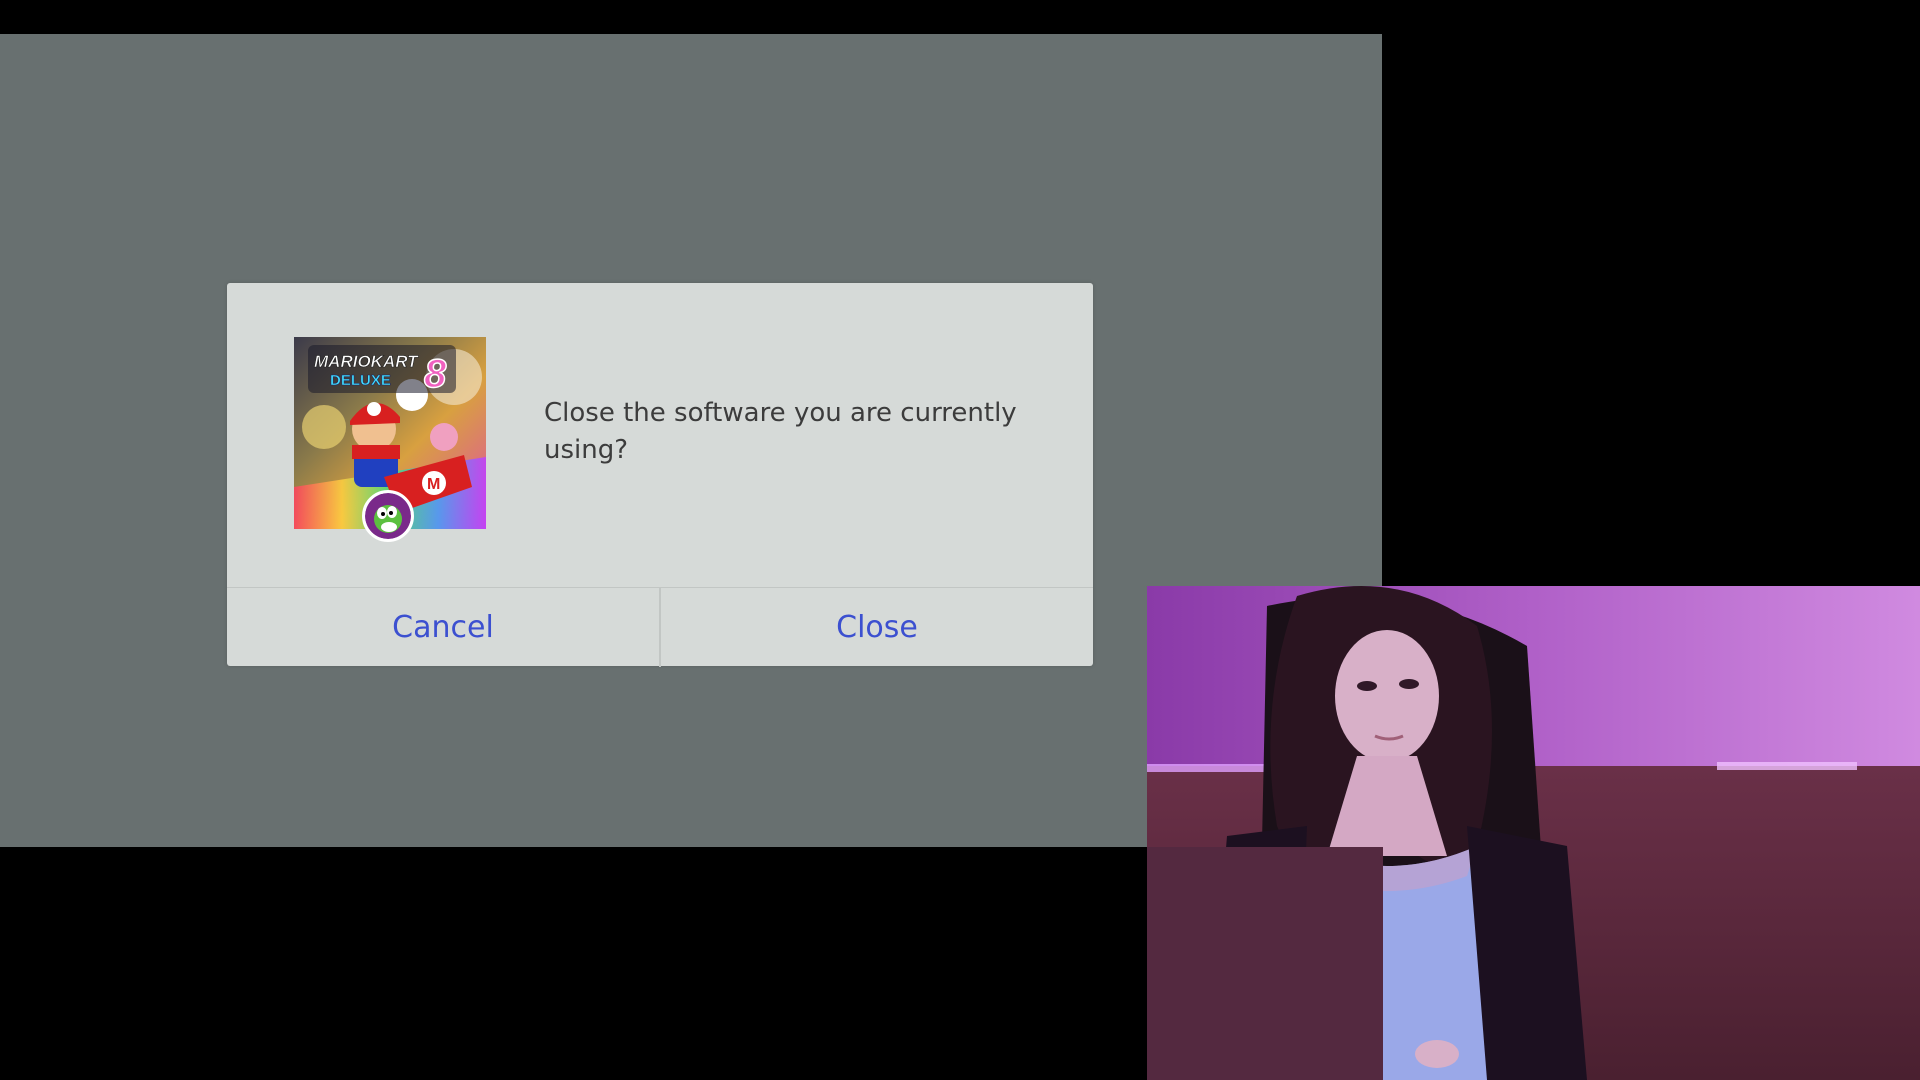 The height and width of the screenshot is (1080, 1920). Describe the element at coordinates (876, 627) in the screenshot. I see `close-button: Close` at that location.